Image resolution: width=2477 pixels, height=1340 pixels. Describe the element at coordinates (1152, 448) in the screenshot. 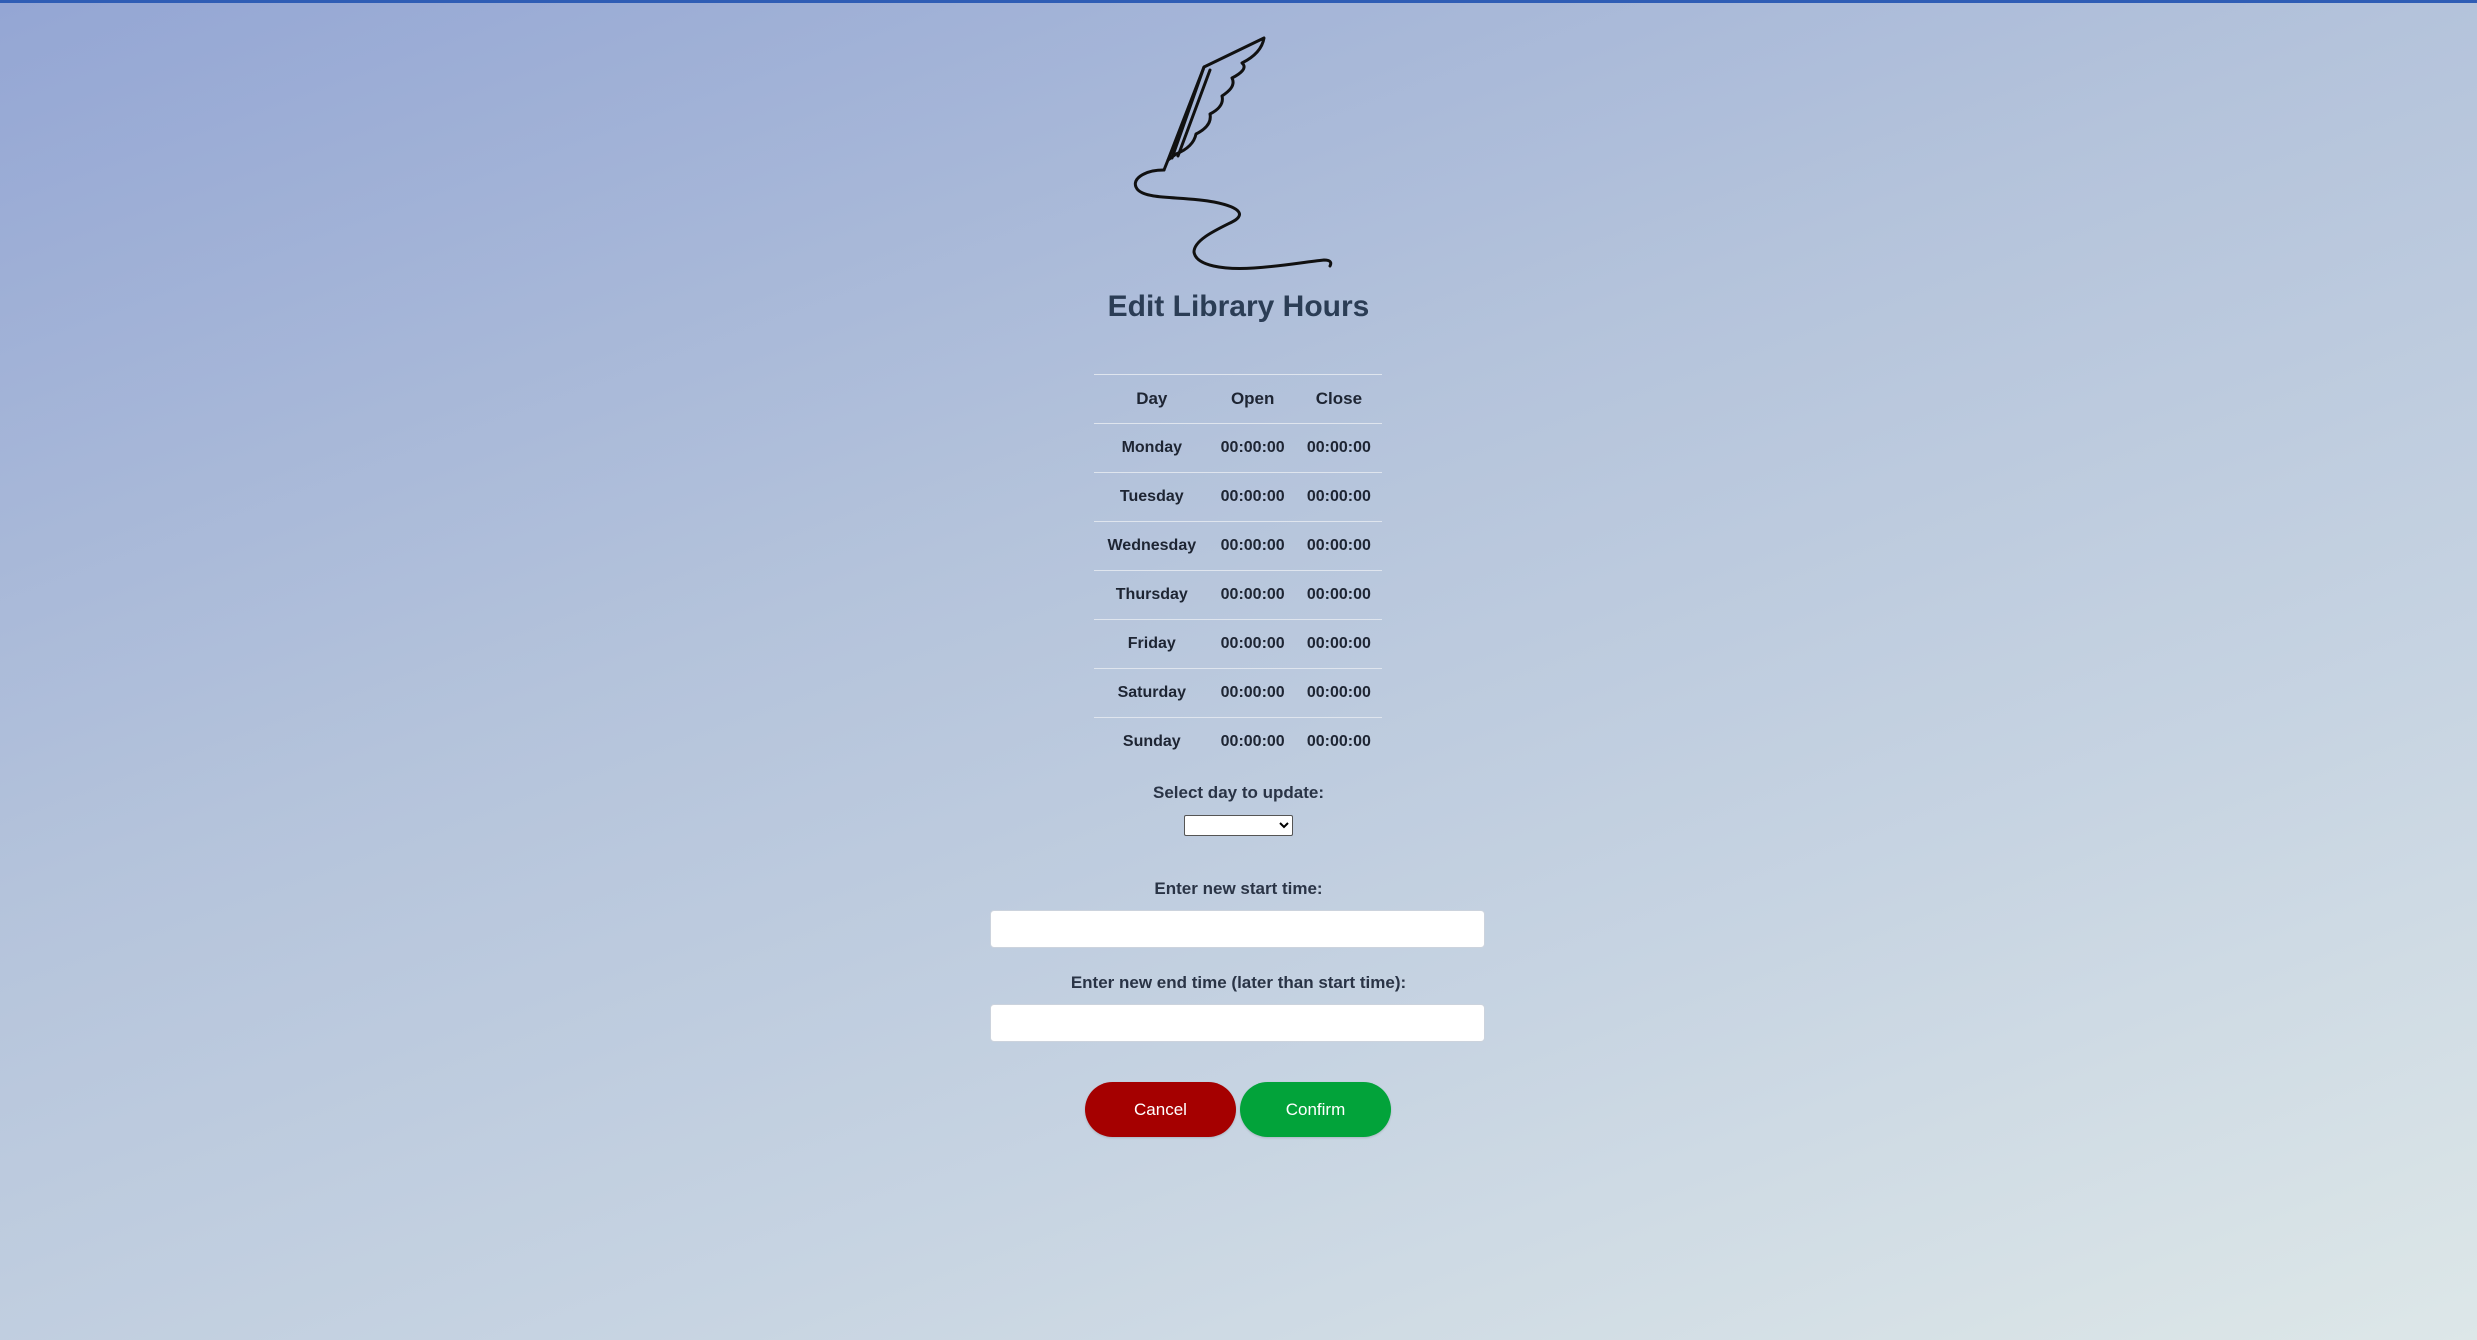

I see `day-cell: Monday` at that location.